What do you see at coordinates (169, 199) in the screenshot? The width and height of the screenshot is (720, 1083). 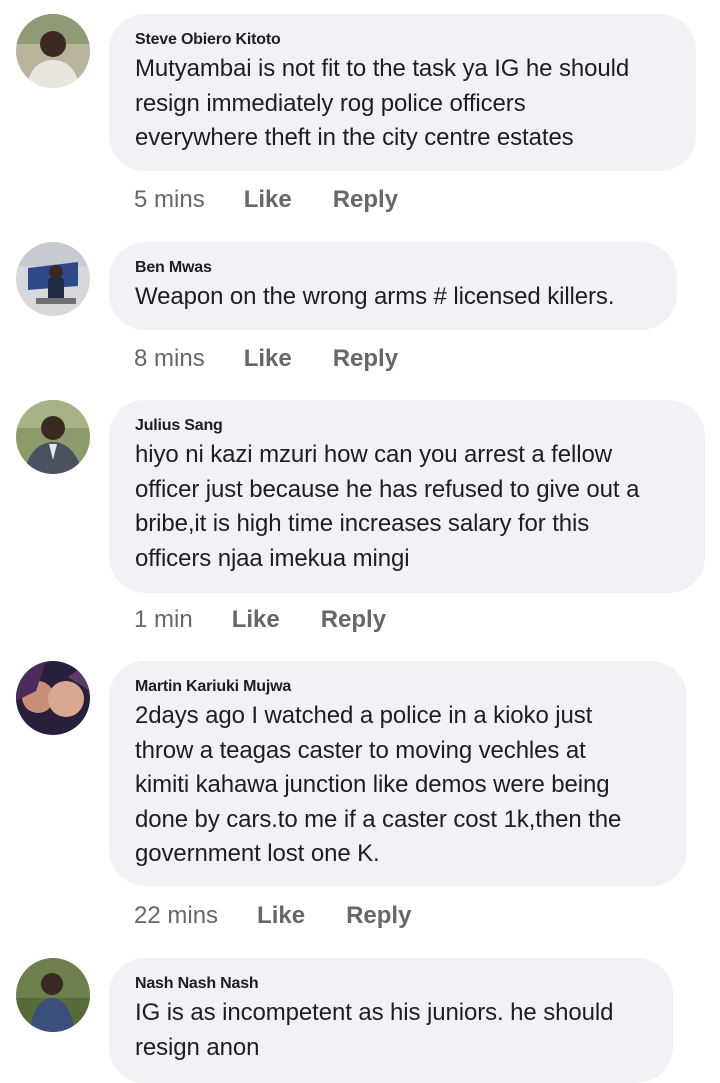 I see `comment-timestamp: 5 mins` at bounding box center [169, 199].